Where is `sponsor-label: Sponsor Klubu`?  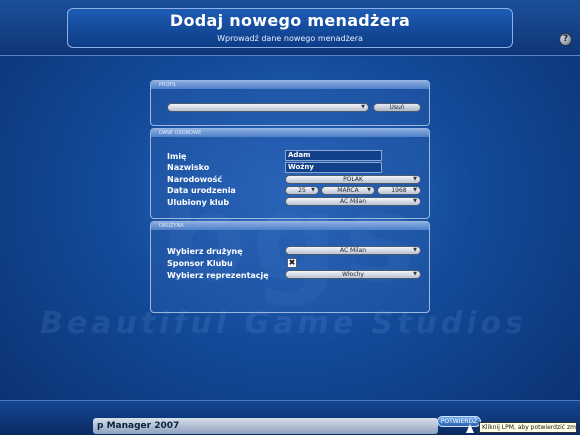 sponsor-label: Sponsor Klubu is located at coordinates (200, 263).